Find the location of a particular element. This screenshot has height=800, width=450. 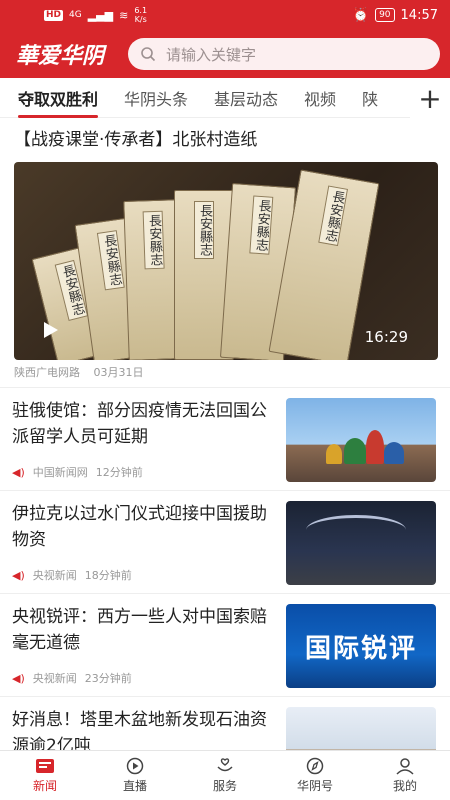

list-item: 央视锐评：西方一些人对中国索赔毫无道德 ◀) 央视新闻 23分钟前 国际锐评 is located at coordinates (225, 645).